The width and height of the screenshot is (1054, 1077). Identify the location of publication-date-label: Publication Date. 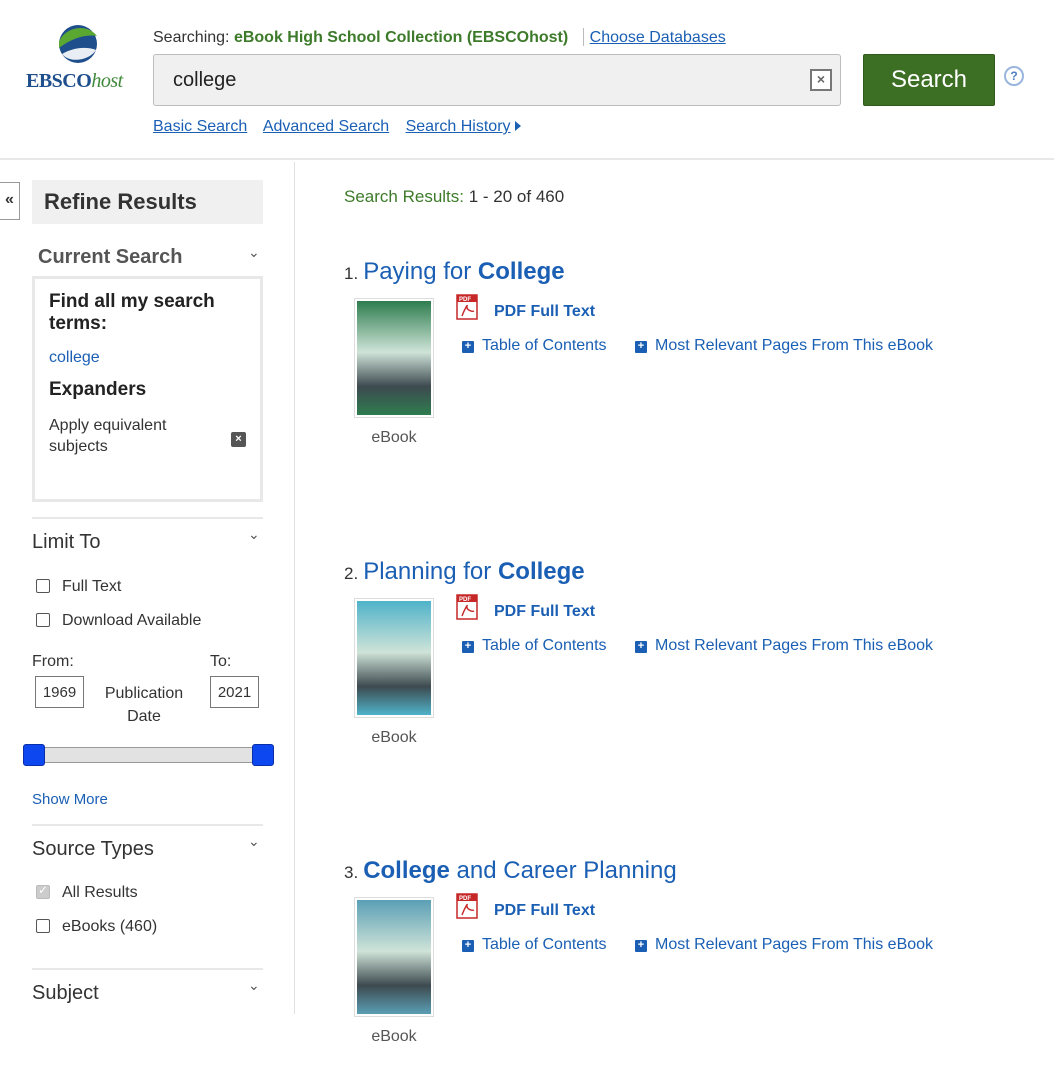
(144, 705).